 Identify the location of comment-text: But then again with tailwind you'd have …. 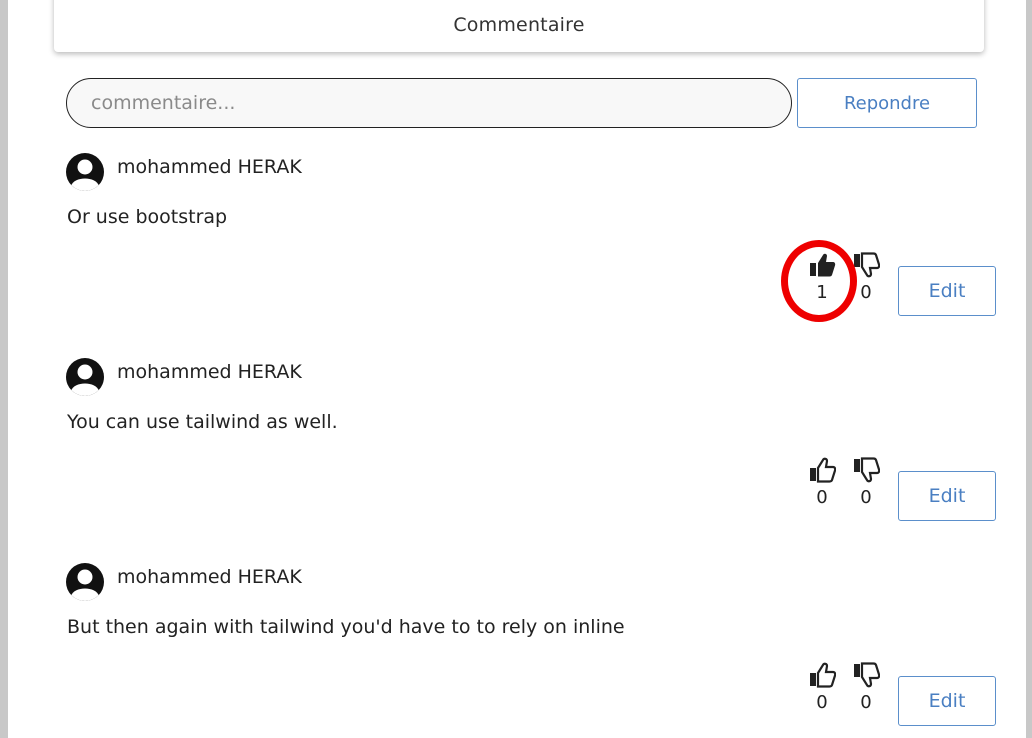
(346, 627).